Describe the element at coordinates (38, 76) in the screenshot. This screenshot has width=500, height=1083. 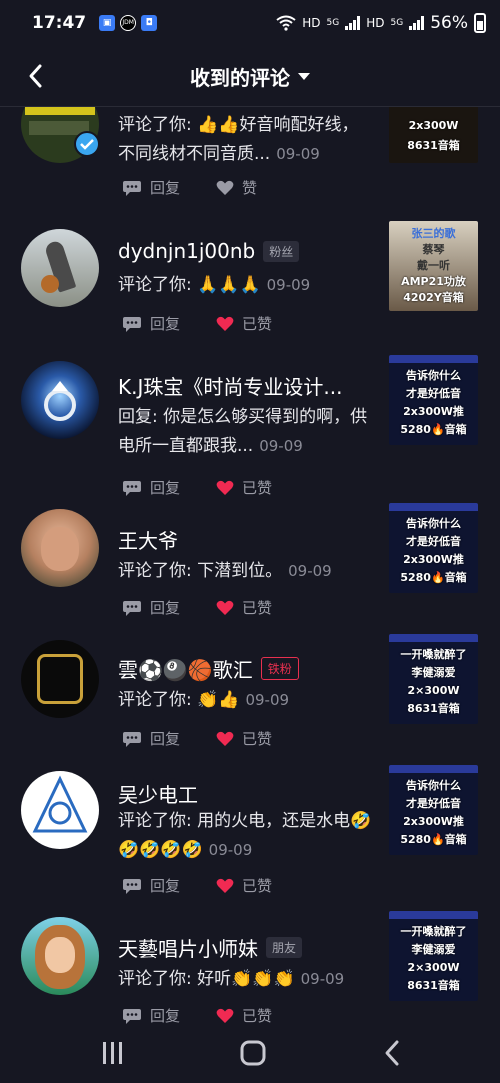
I see `back-arrow-icon` at that location.